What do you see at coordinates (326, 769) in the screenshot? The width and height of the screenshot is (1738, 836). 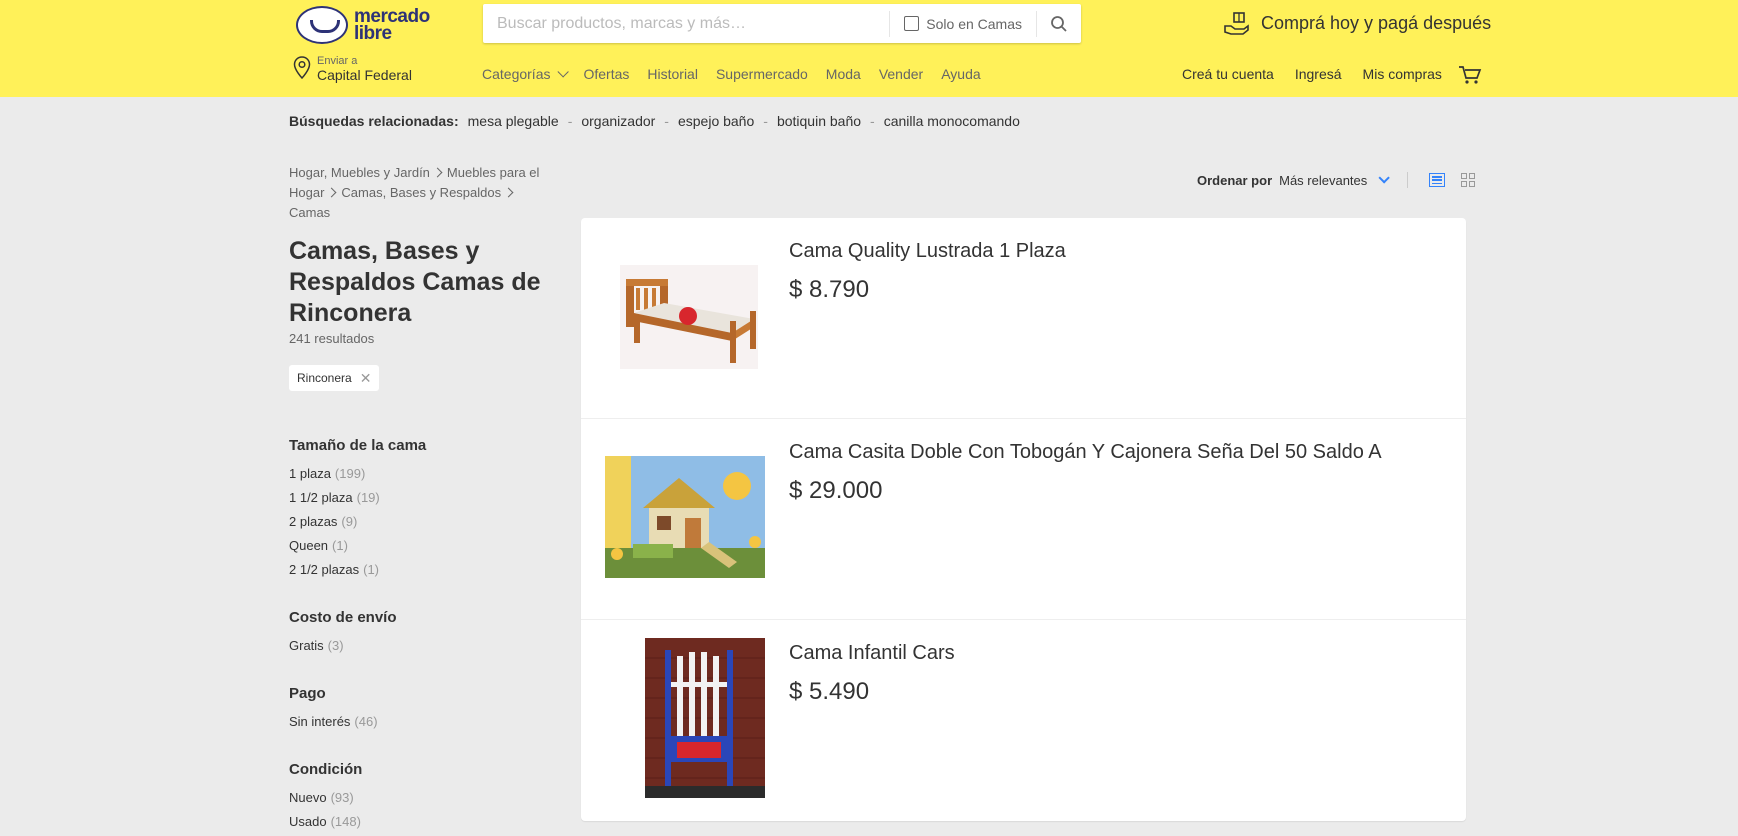 I see `filter-title: Condición` at bounding box center [326, 769].